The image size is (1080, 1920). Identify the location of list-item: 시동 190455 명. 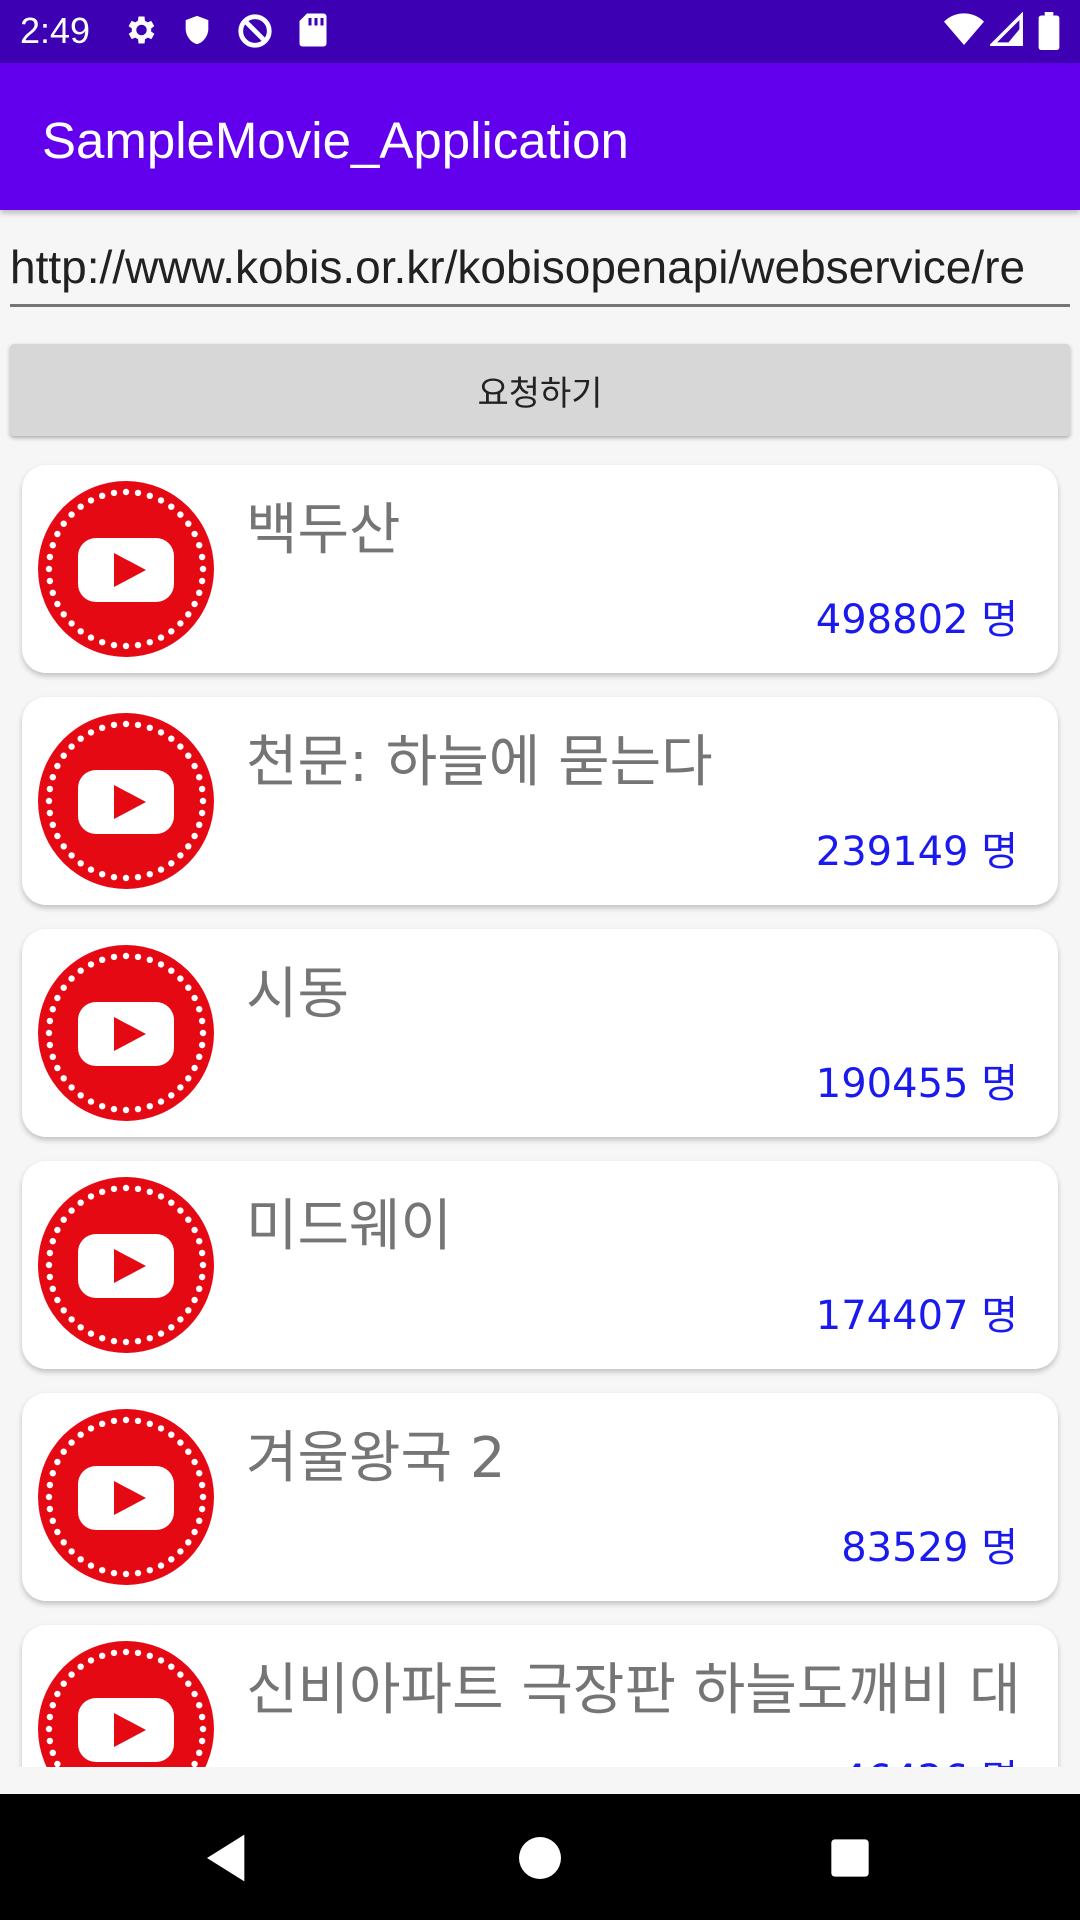
(540, 1033).